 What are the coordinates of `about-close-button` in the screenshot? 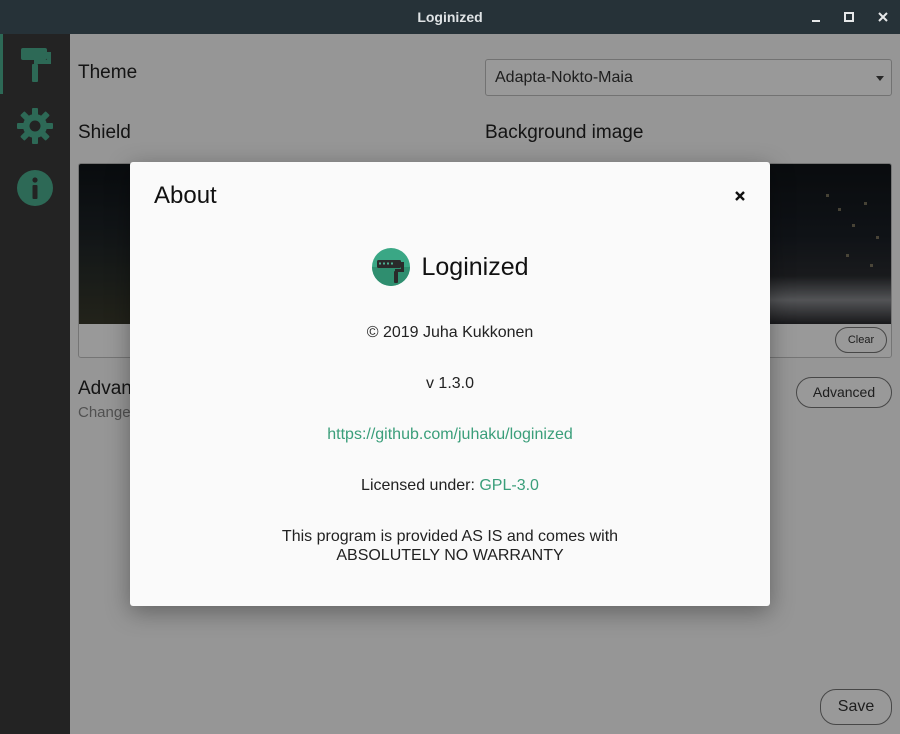 It's located at (740, 196).